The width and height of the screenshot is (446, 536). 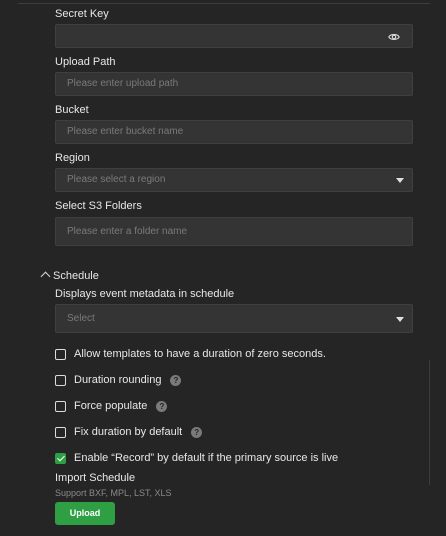 I want to click on s3-folders-input, so click(x=234, y=231).